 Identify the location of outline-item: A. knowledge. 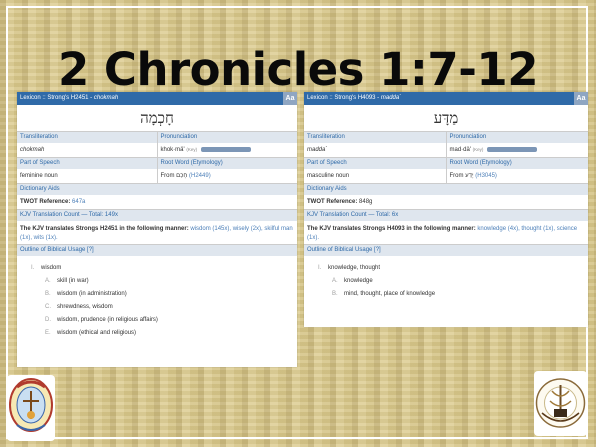
(446, 281).